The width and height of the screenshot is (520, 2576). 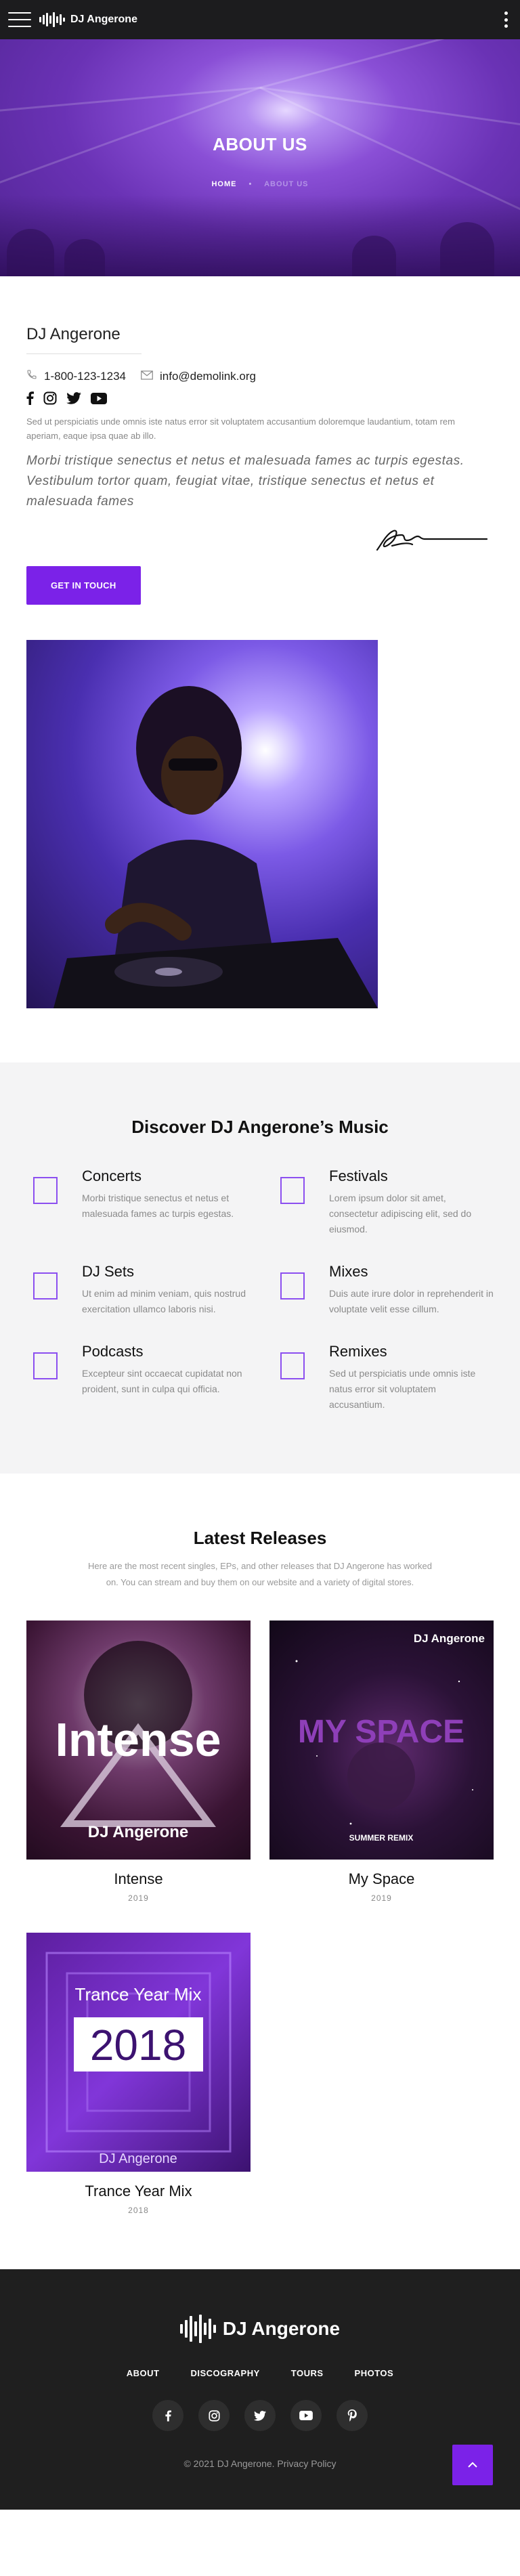 I want to click on feature-title: Remixes, so click(x=358, y=1351).